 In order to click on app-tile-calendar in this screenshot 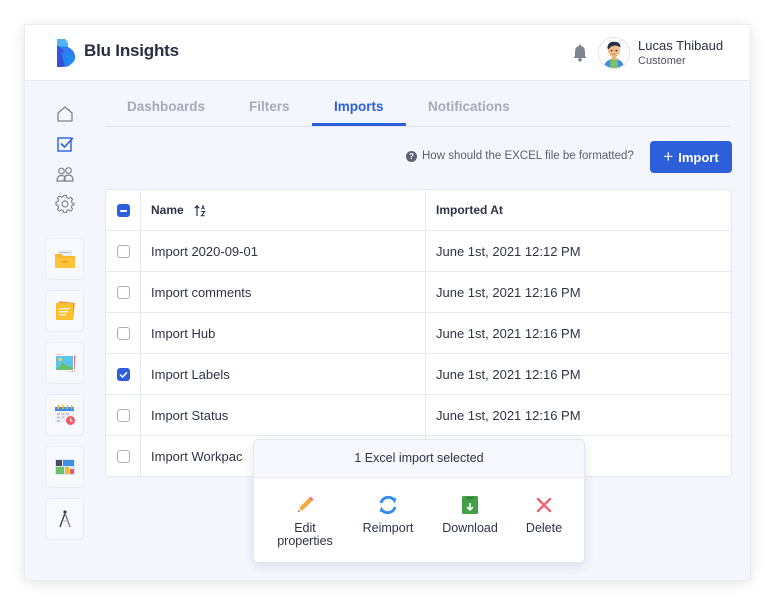, I will do `click(64, 415)`.